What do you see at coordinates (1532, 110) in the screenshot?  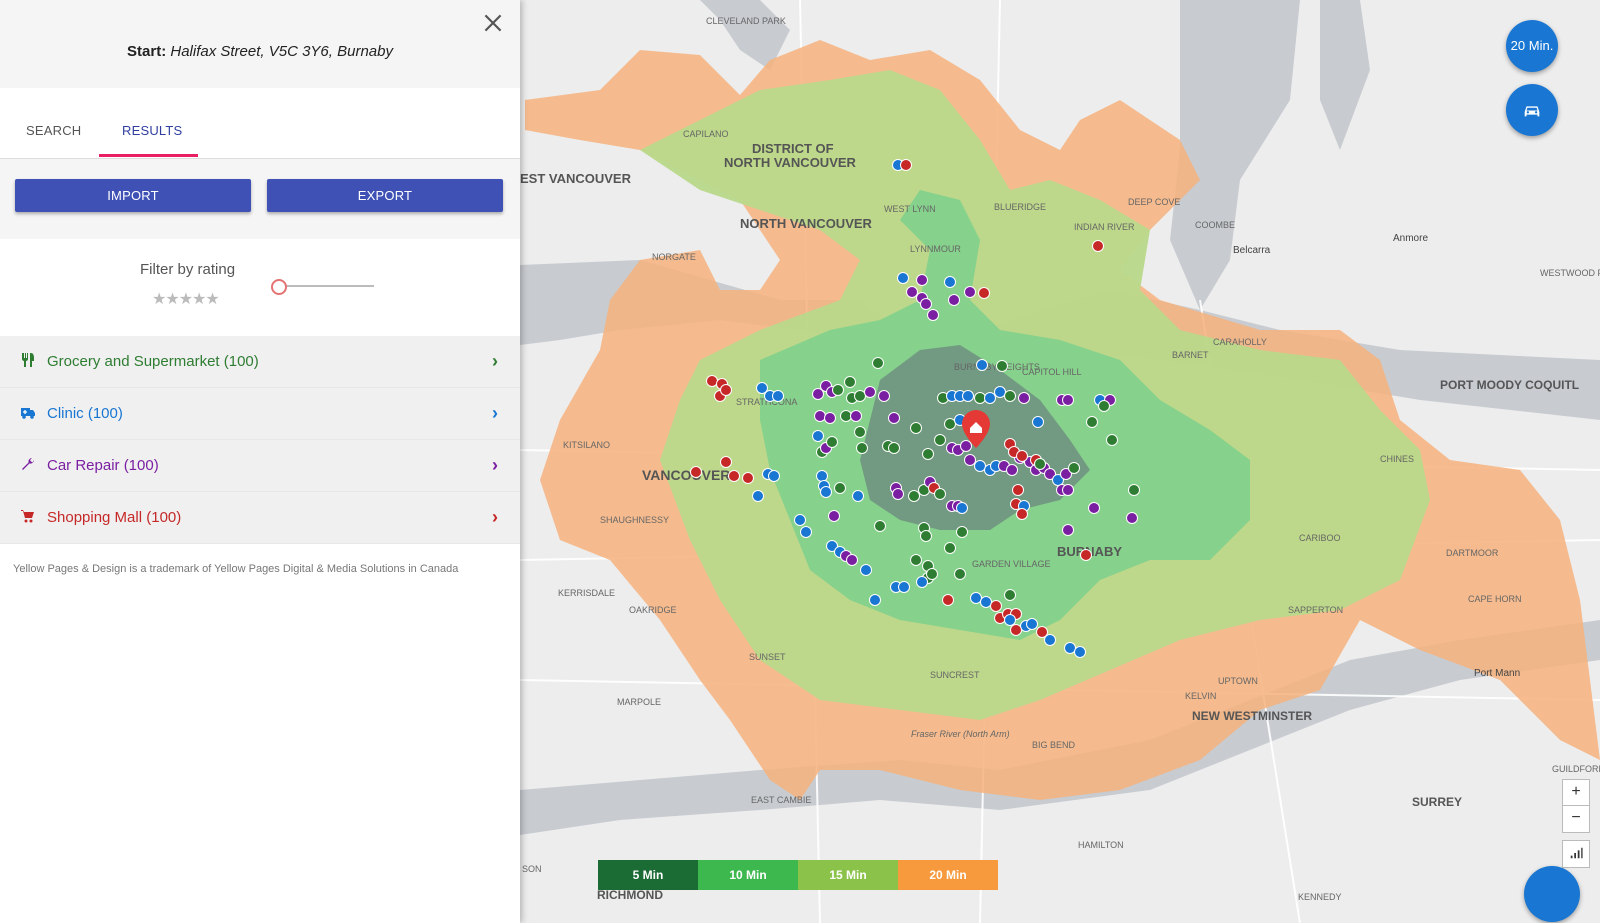 I see `car-mode-button` at bounding box center [1532, 110].